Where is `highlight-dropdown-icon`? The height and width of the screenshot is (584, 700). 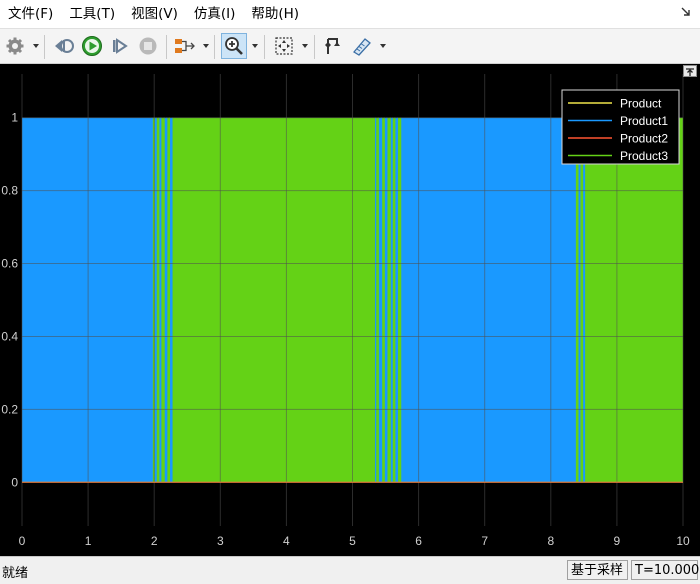 highlight-dropdown-icon is located at coordinates (383, 46).